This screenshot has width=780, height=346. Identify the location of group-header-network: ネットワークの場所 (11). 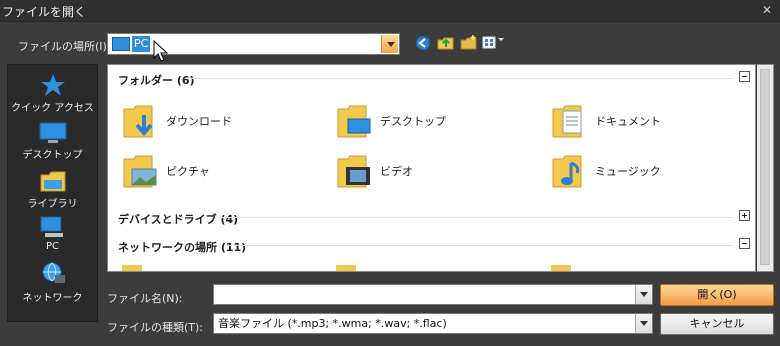
(182, 247).